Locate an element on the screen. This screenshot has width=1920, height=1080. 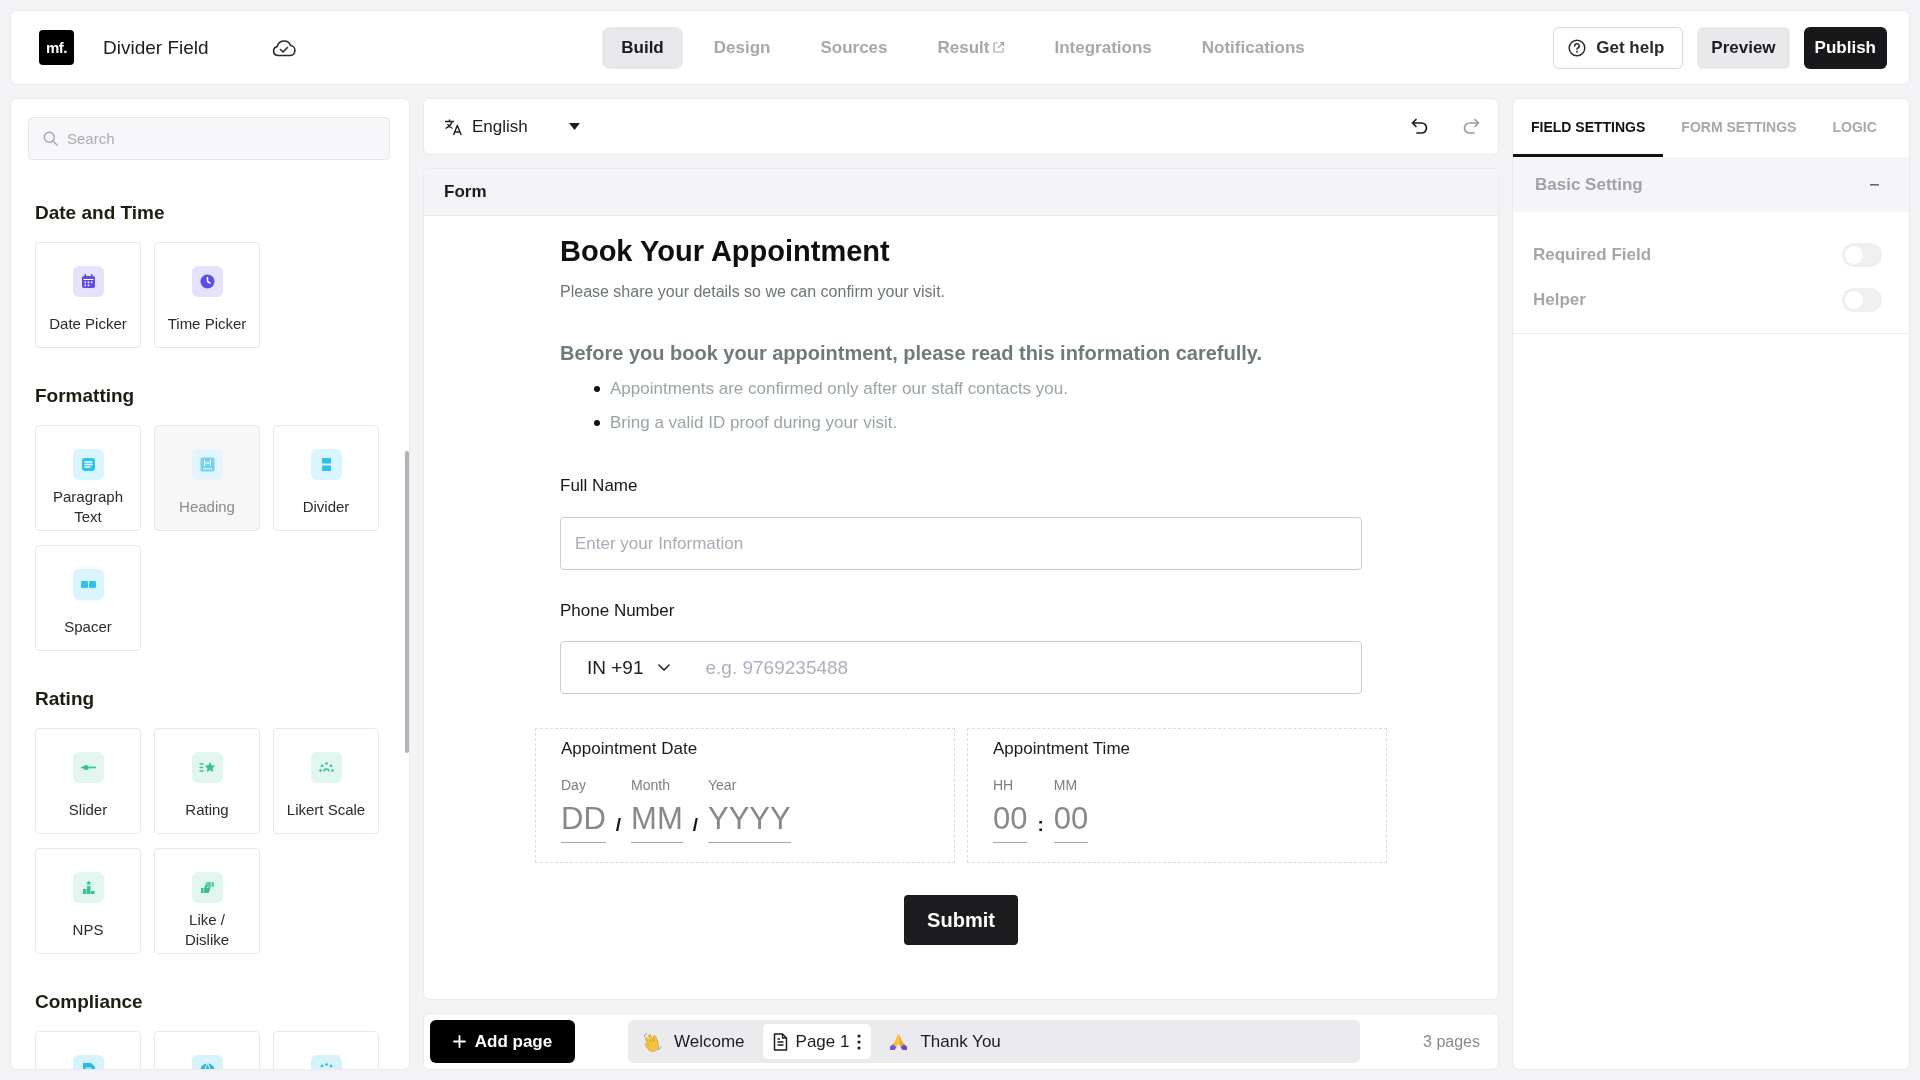
field-tile: Likert Scale is located at coordinates (326, 781).